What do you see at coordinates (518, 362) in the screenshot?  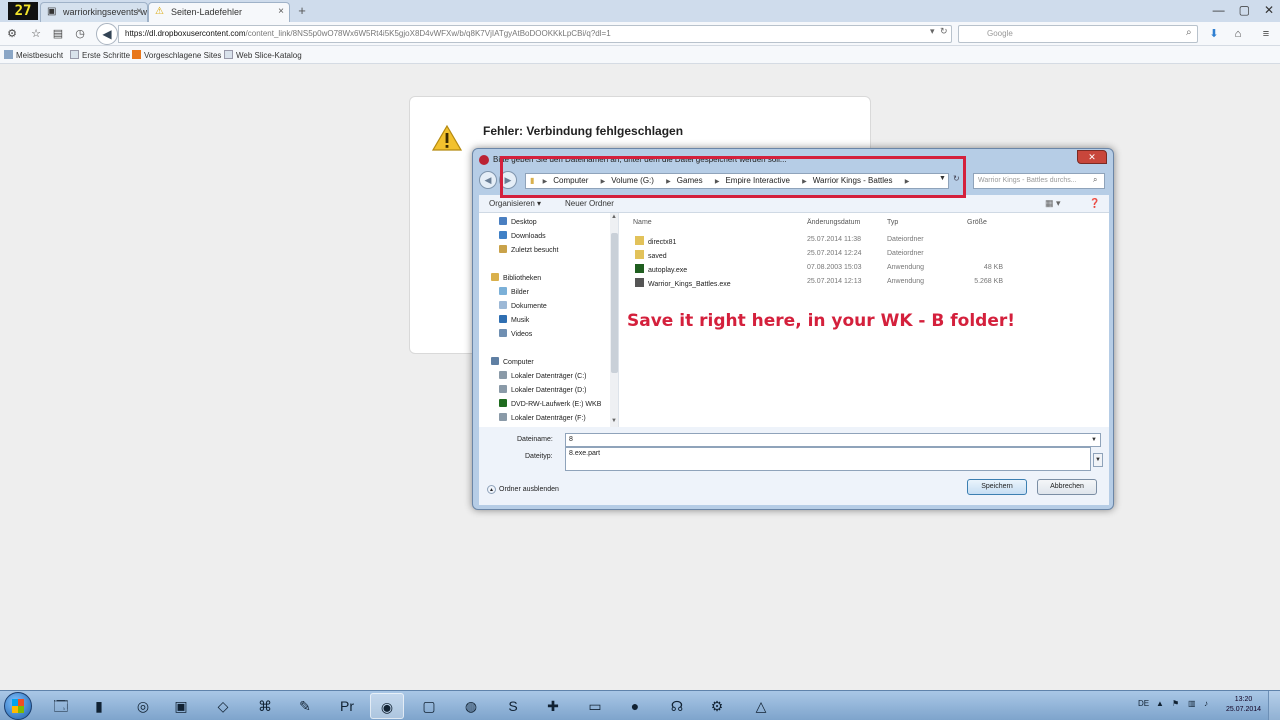 I see `nav-item-label: Computer` at bounding box center [518, 362].